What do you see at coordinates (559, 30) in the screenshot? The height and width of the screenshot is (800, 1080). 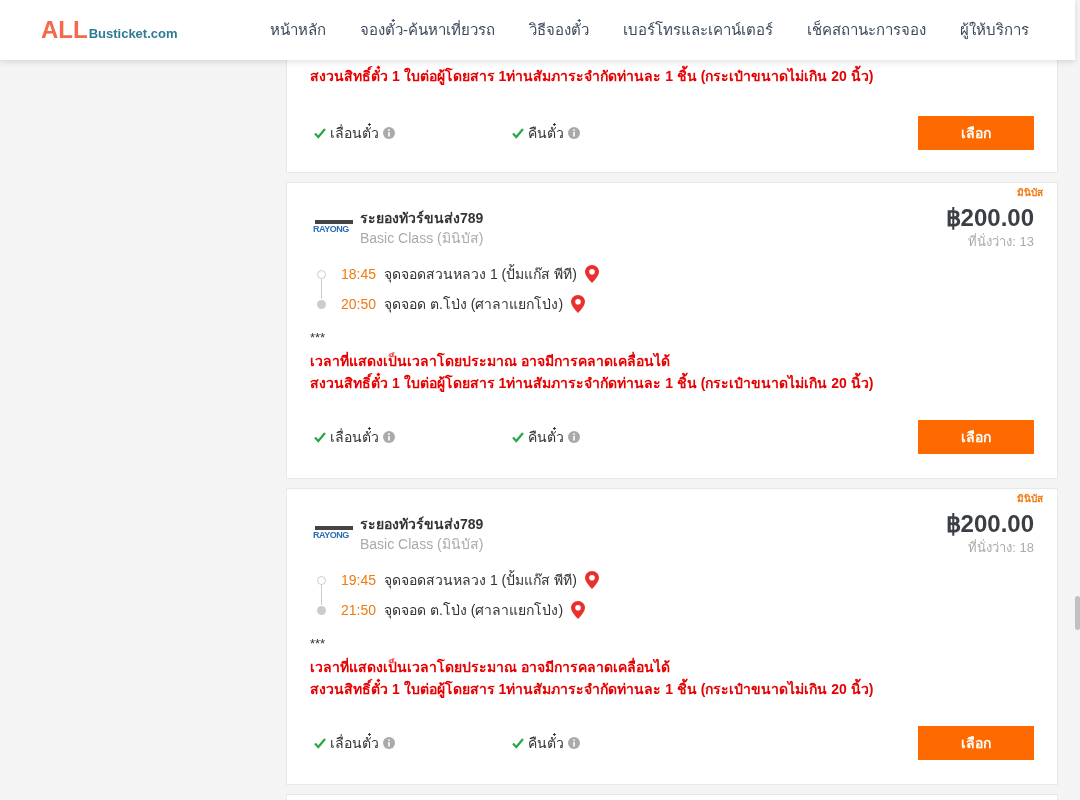 I see `nav-link: วิธีจองตั๋ว` at bounding box center [559, 30].